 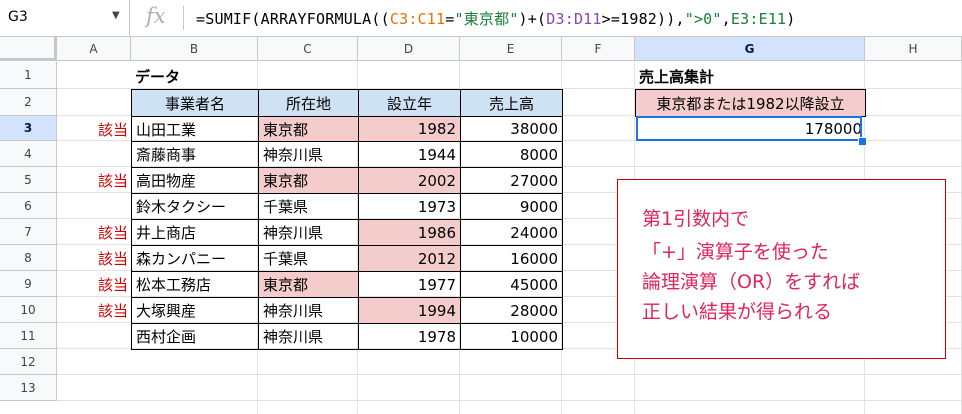 What do you see at coordinates (195, 232) in the screenshot?
I see `company-name-cell: 井上商店` at bounding box center [195, 232].